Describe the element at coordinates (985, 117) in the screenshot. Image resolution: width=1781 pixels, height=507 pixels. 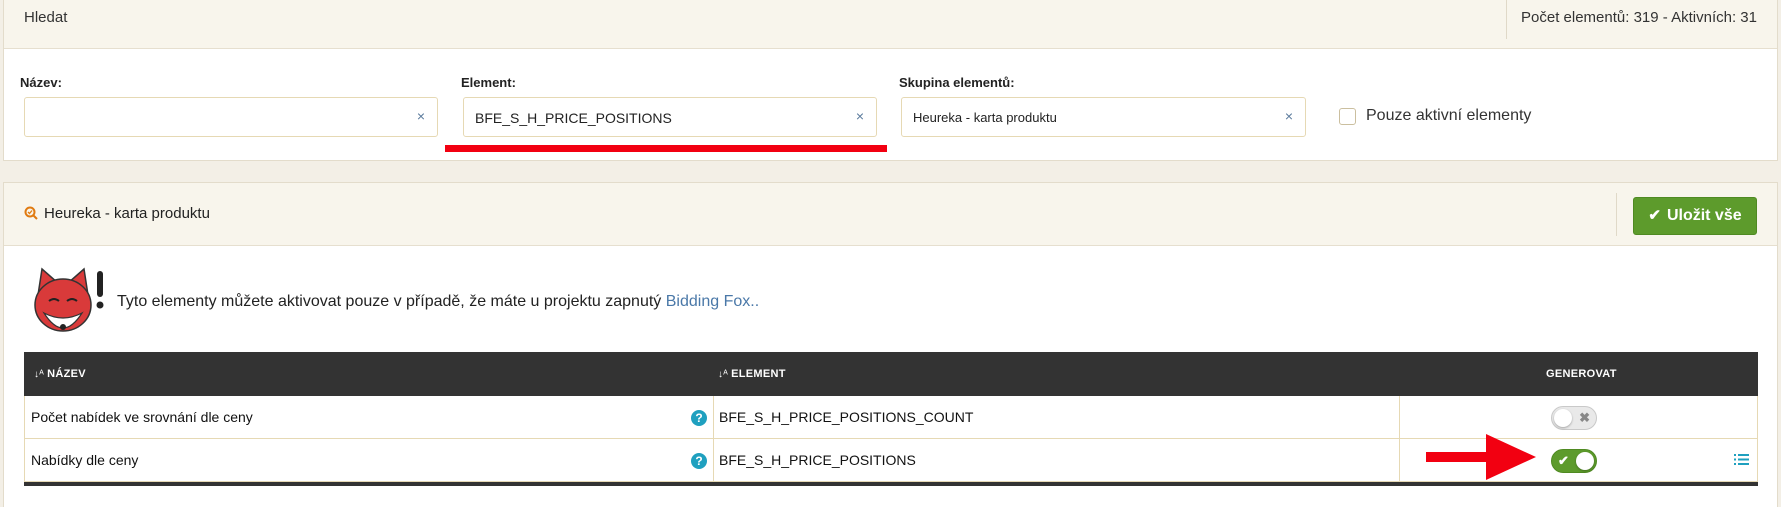
I see `group-filter-value: Heureka - karta produktu` at that location.